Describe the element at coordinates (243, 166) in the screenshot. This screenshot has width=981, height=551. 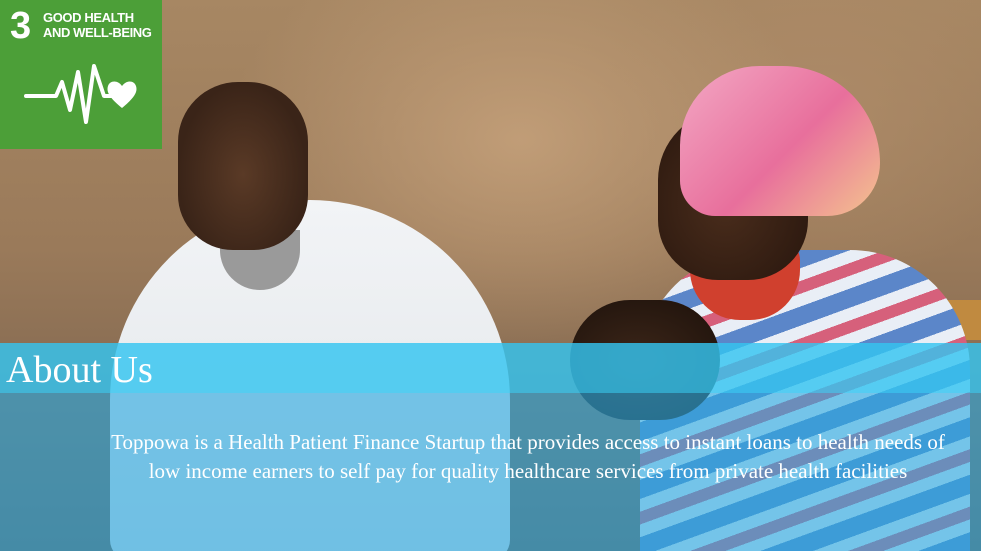
I see `photo-health-worker-head` at that location.